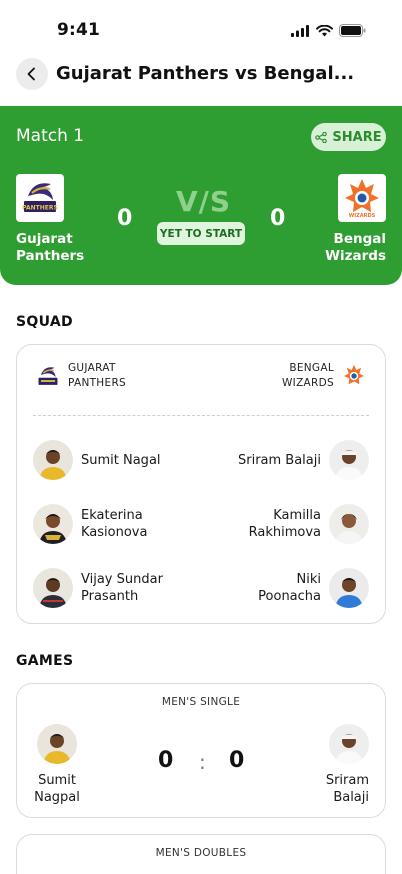 The image size is (402, 874). I want to click on squad-home-player-1: Sumit Nagal, so click(121, 460).